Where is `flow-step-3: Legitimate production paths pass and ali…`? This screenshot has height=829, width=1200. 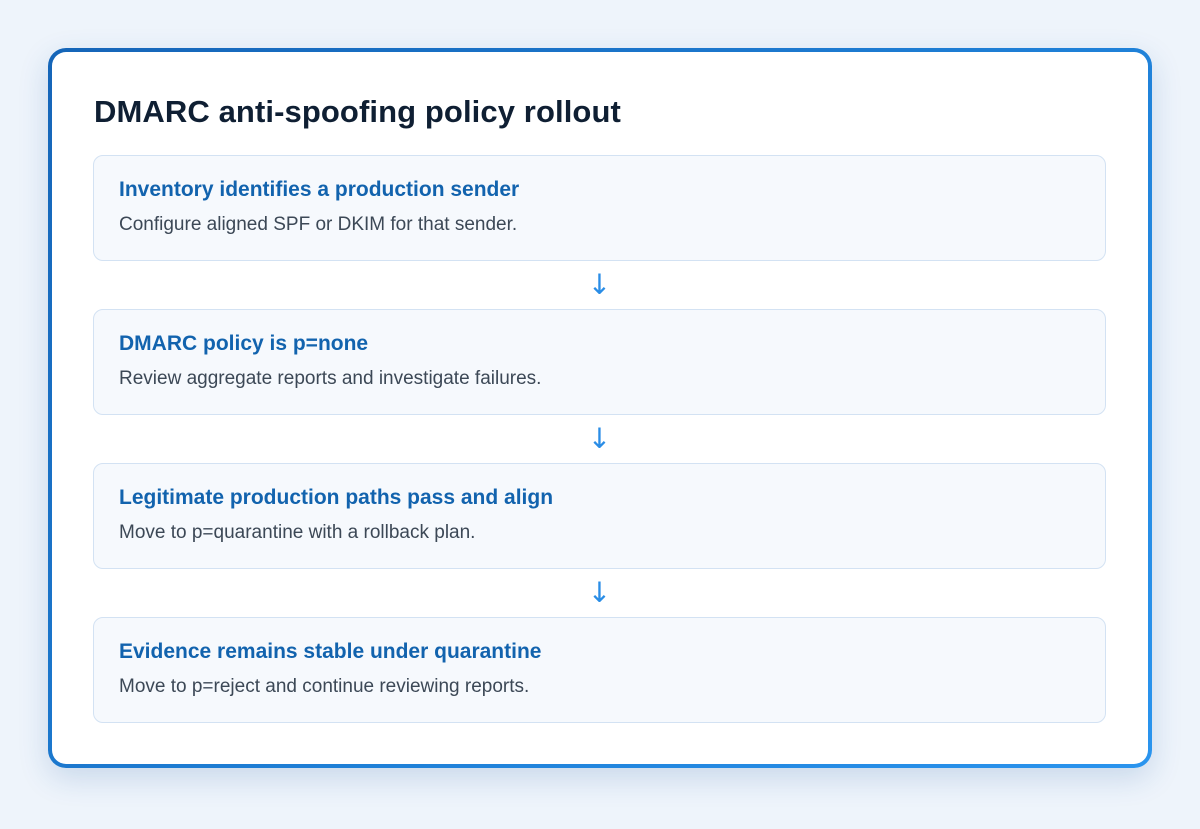 flow-step-3: Legitimate production paths pass and ali… is located at coordinates (599, 516).